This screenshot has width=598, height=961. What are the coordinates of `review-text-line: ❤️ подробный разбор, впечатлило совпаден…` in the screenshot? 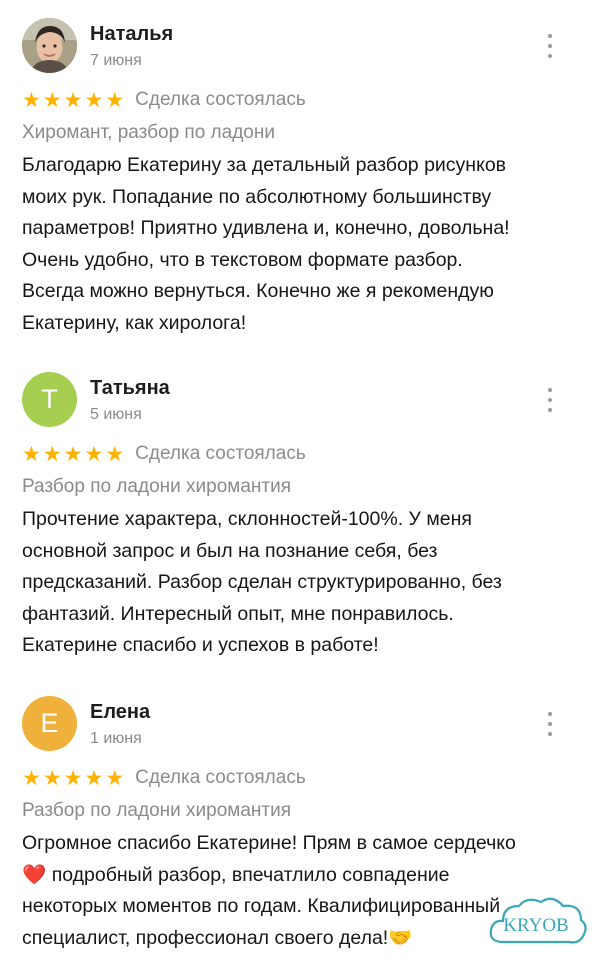 It's located at (236, 874).